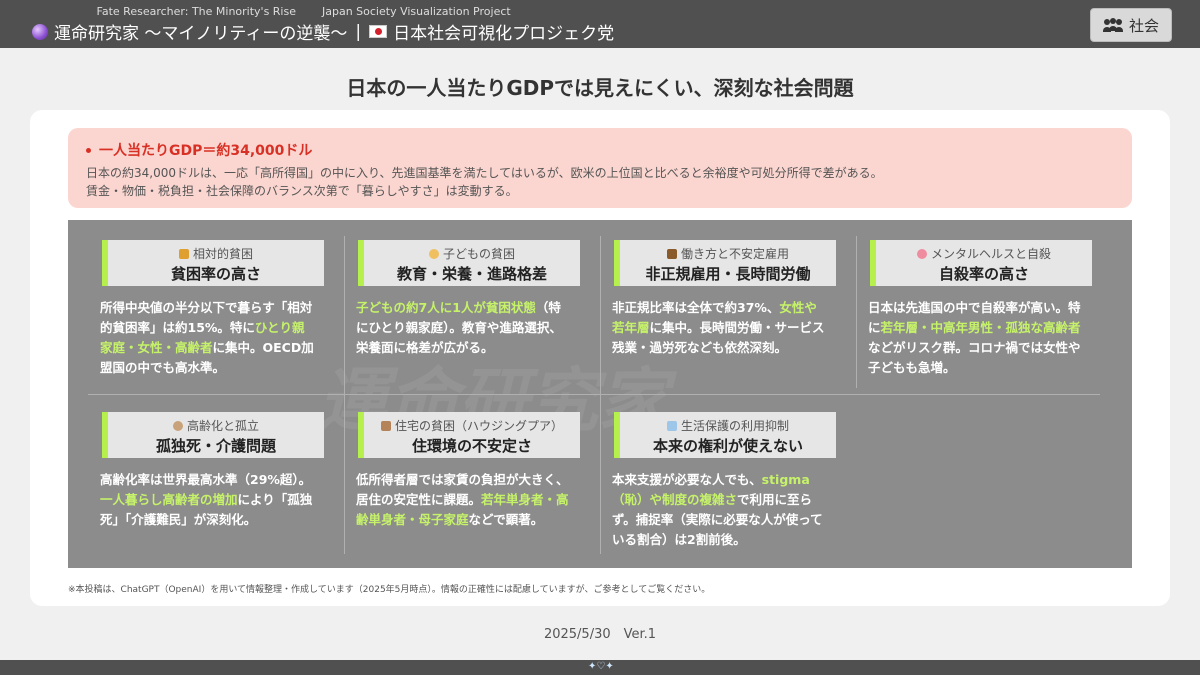 This screenshot has height=675, width=1200. Describe the element at coordinates (222, 426) in the screenshot. I see `issue-category: 高齢化と孤立` at that location.